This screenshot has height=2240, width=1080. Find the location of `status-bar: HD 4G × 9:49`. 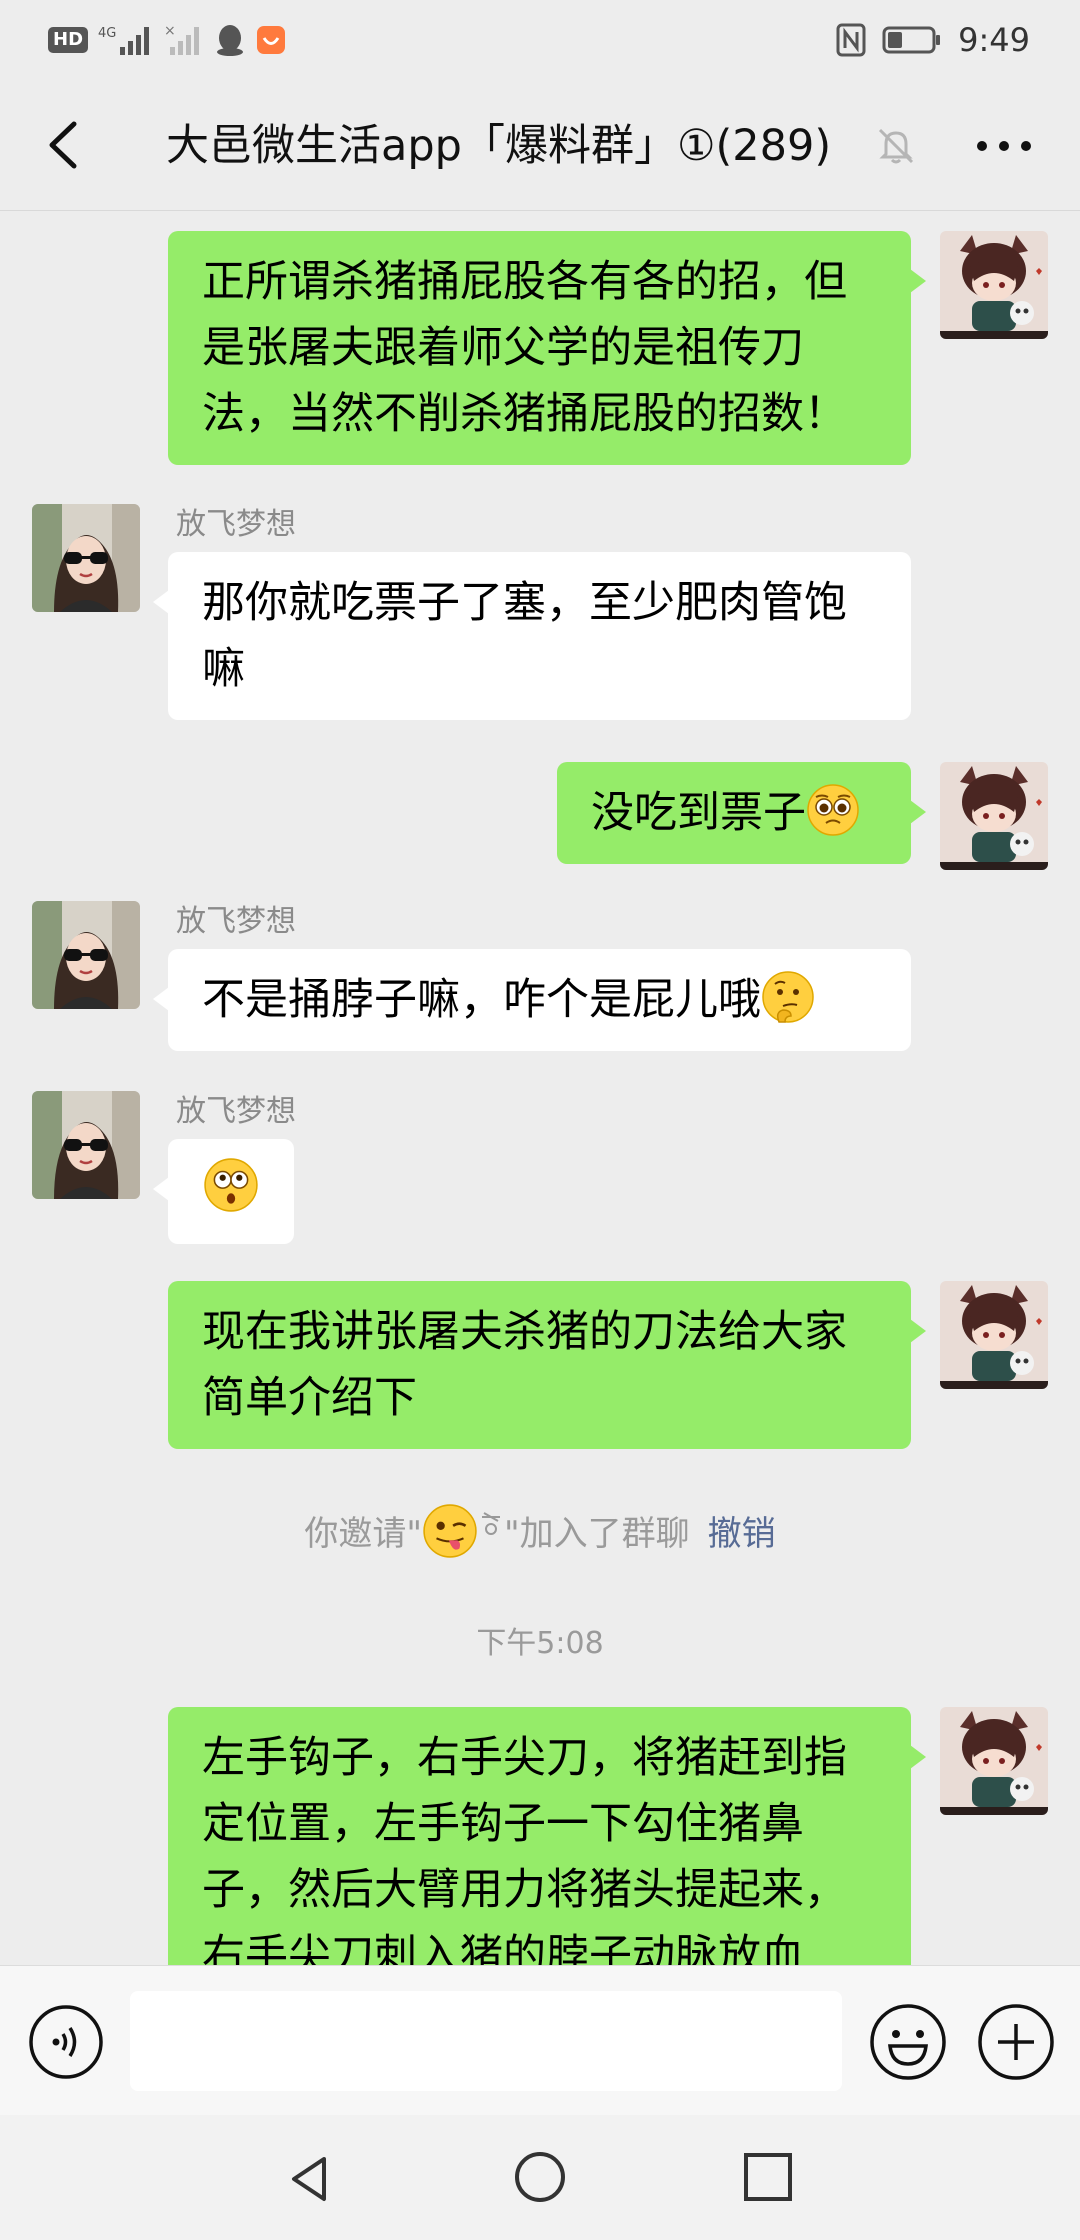

status-bar: HD 4G × 9:49 is located at coordinates (540, 40).